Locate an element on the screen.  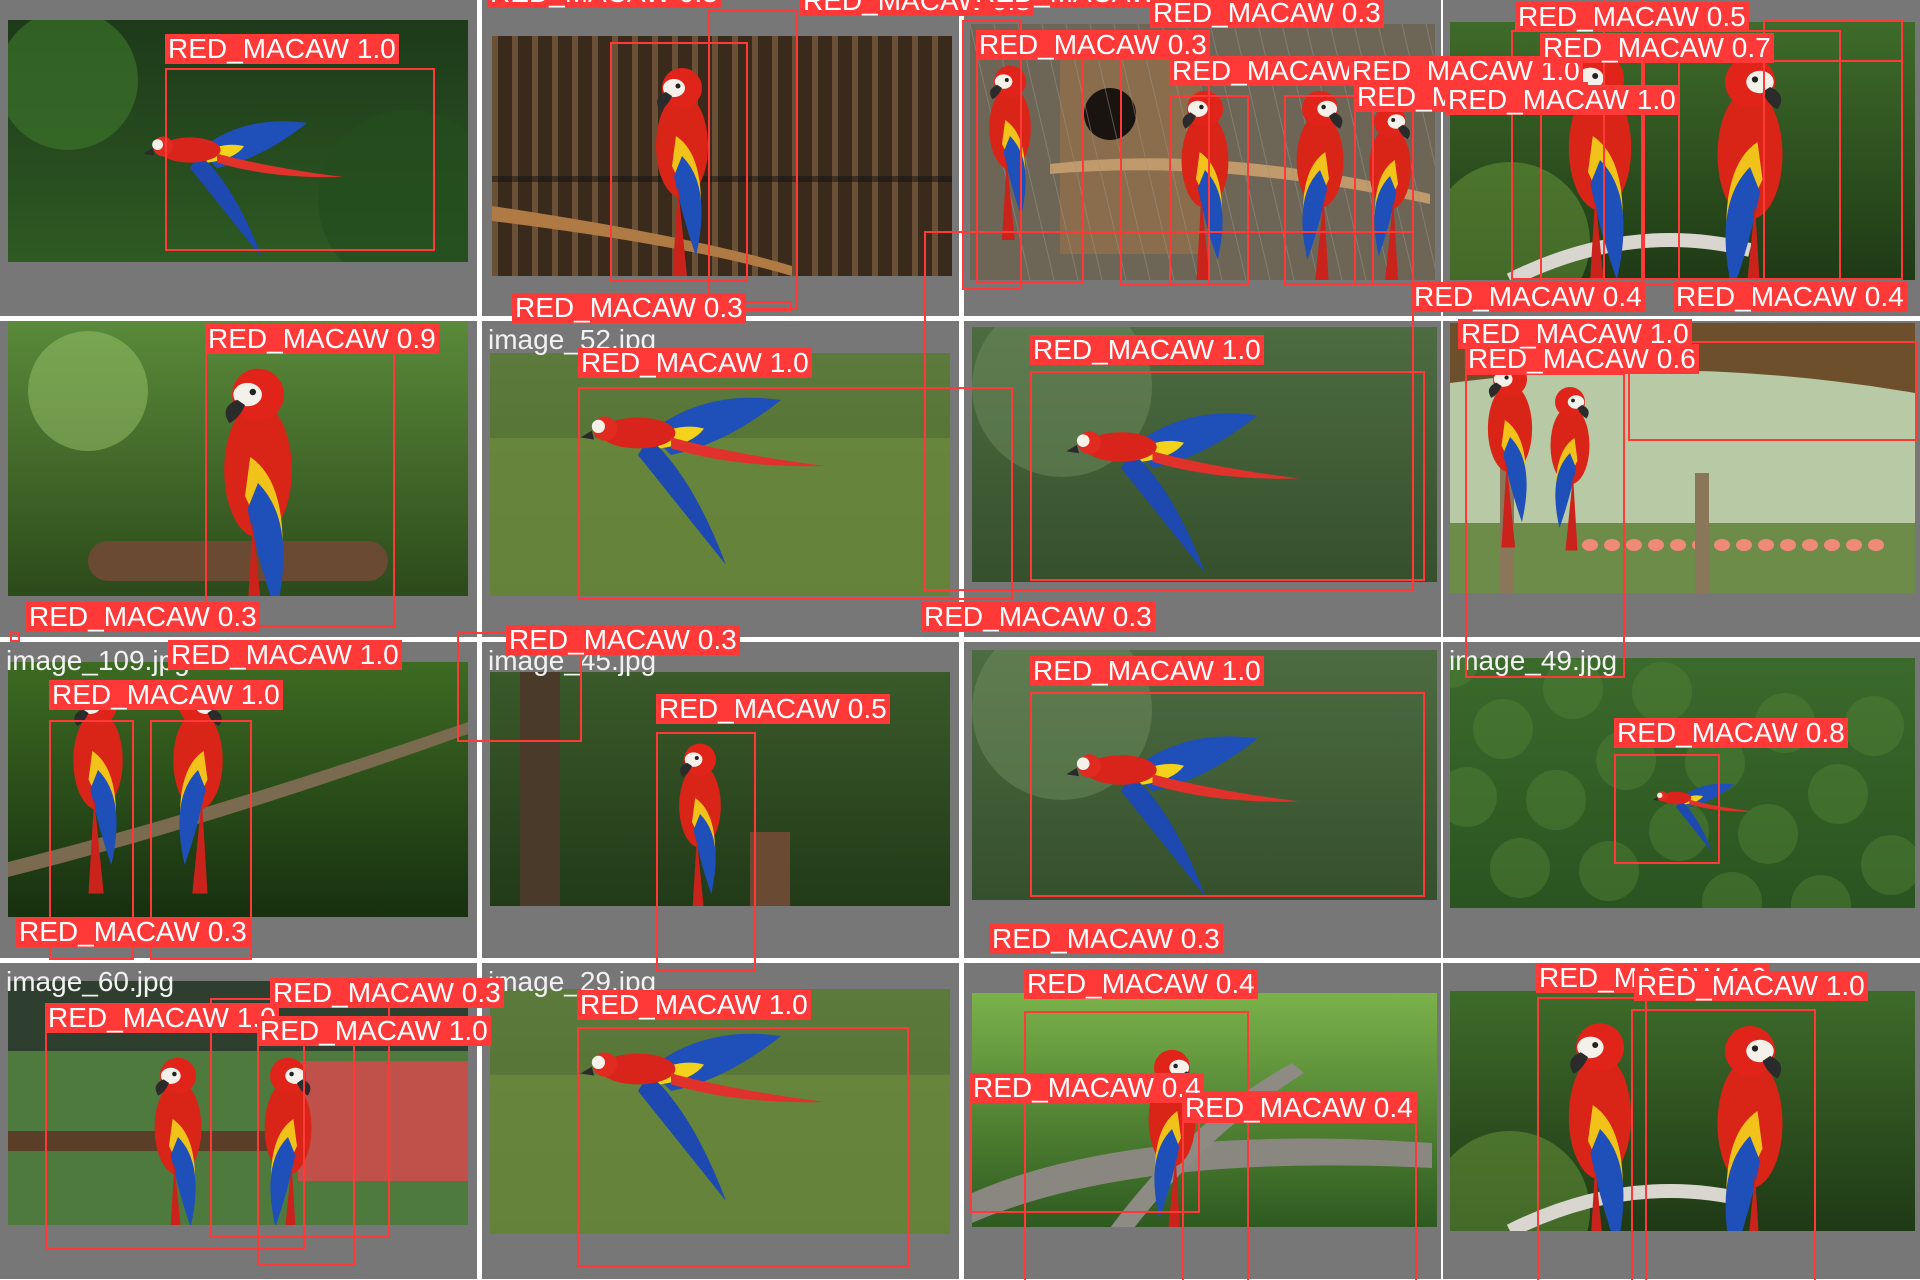
detection-label: RED_MACAW 0.7 is located at coordinates (1657, 48).